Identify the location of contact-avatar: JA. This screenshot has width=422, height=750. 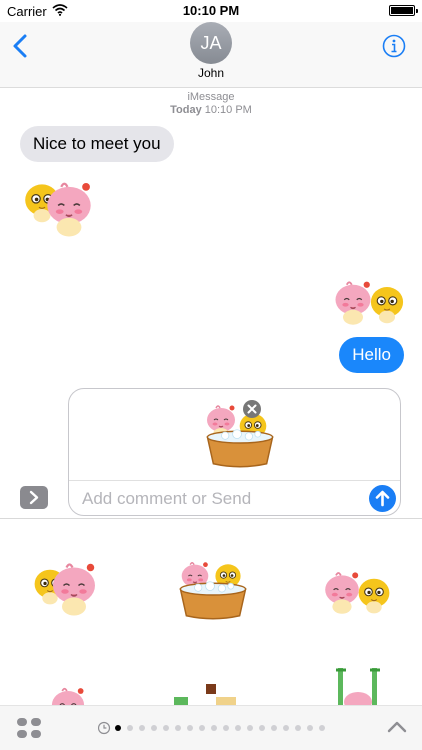
(211, 43).